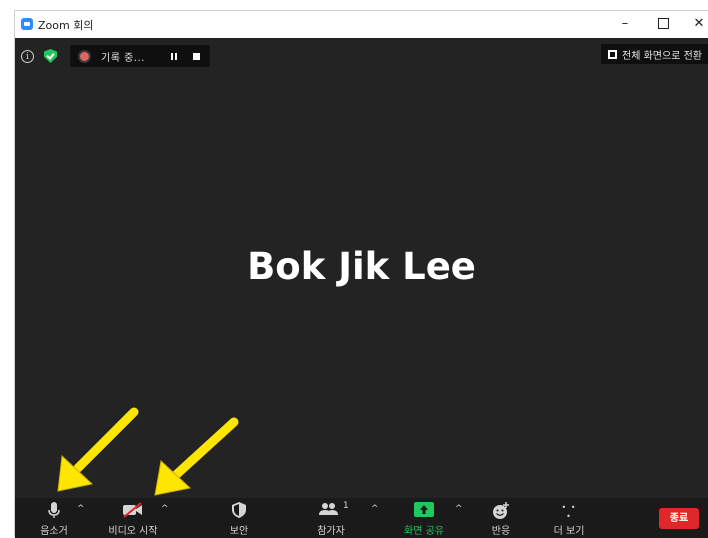 Image resolution: width=708 pixels, height=538 pixels. Describe the element at coordinates (133, 531) in the screenshot. I see `start-video-label: 비디오 시작` at that location.